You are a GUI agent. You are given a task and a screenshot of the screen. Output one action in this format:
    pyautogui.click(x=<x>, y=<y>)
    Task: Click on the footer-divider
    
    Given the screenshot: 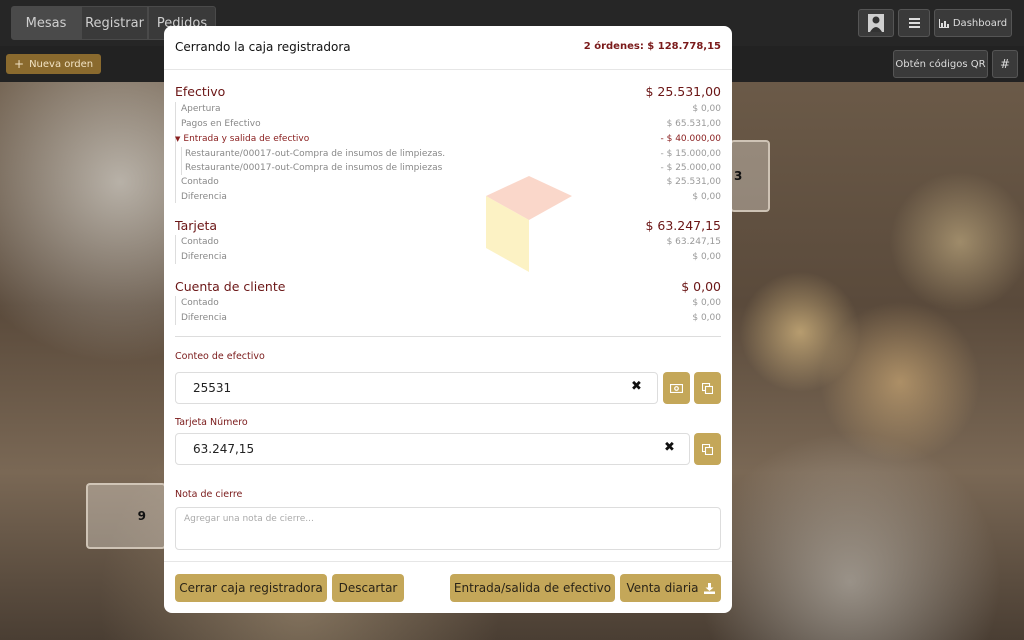 What is the action you would take?
    pyautogui.click(x=448, y=561)
    